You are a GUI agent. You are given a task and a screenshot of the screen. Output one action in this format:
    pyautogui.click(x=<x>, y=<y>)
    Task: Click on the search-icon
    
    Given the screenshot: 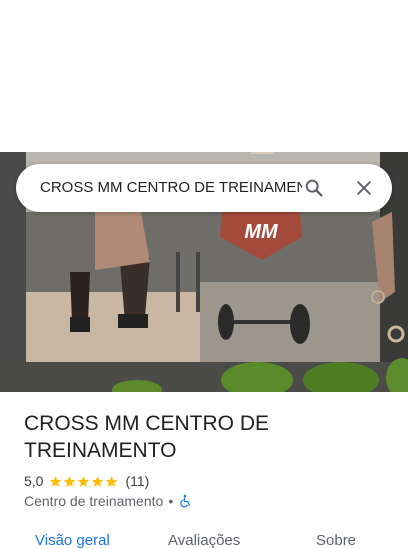 What is the action you would take?
    pyautogui.click(x=314, y=188)
    